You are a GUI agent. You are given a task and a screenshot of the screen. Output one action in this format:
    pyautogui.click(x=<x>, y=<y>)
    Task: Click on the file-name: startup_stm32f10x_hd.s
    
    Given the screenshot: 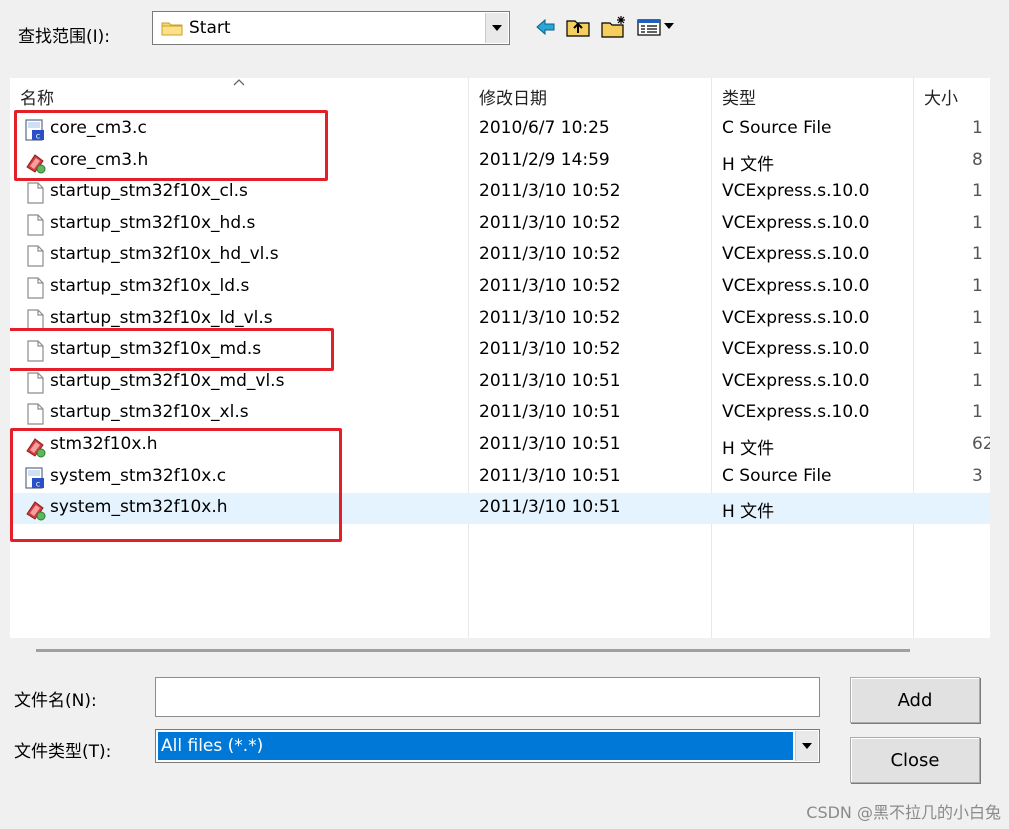 What is the action you would take?
    pyautogui.click(x=153, y=222)
    